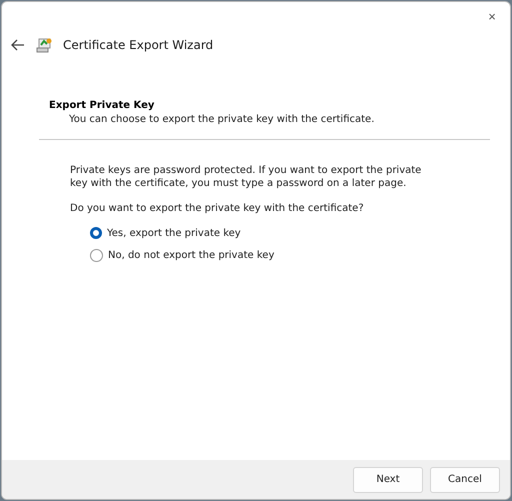 The image size is (512, 501). I want to click on radio-option: No, do not export the private key, so click(182, 255).